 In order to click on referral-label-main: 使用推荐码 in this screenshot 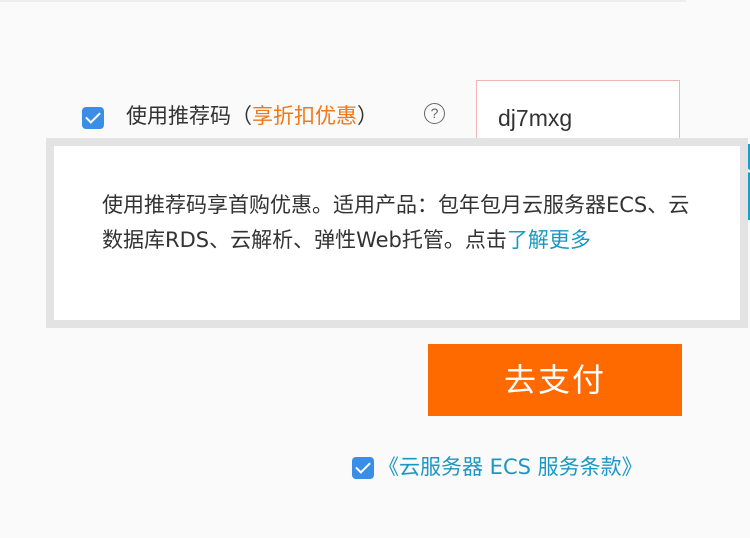, I will do `click(178, 116)`.